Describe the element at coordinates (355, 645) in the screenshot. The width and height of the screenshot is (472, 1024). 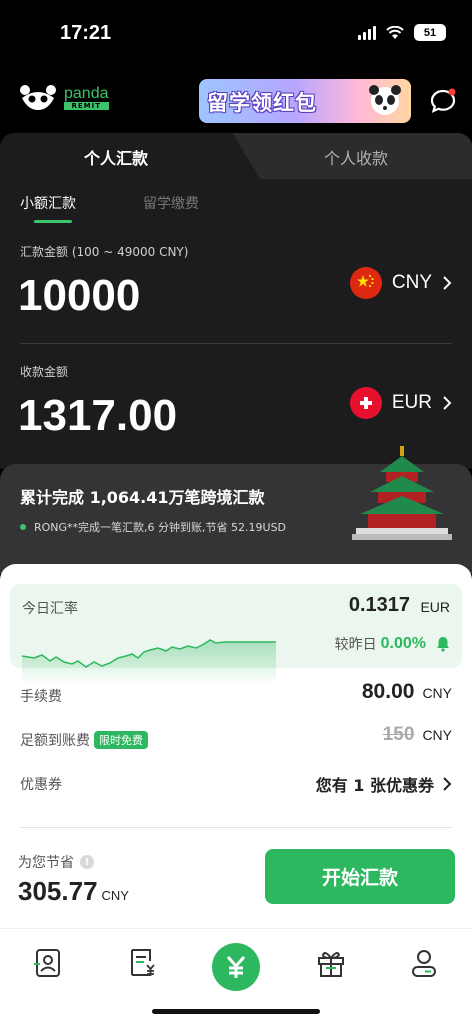
I see `rate-change-label: 较昨日` at that location.